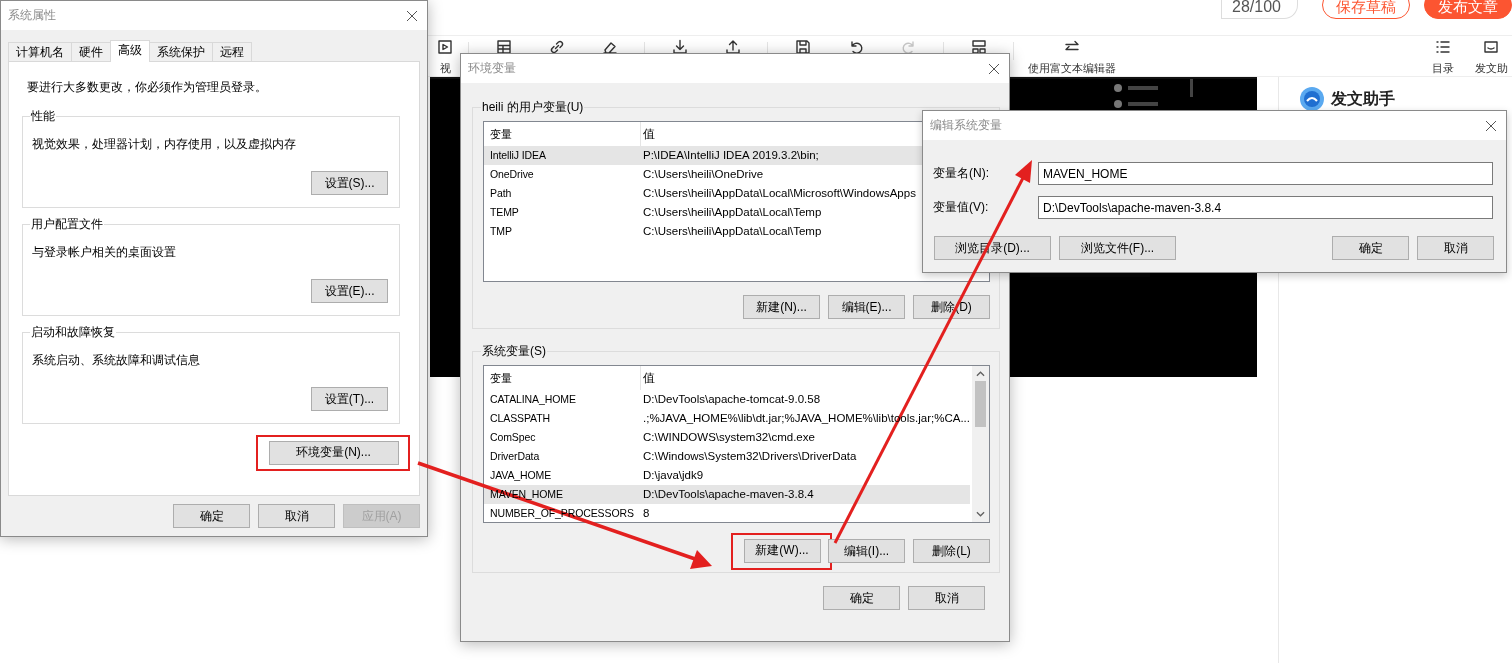  Describe the element at coordinates (73, 332) in the screenshot. I see `group-title: 启动和故障恢复` at that location.